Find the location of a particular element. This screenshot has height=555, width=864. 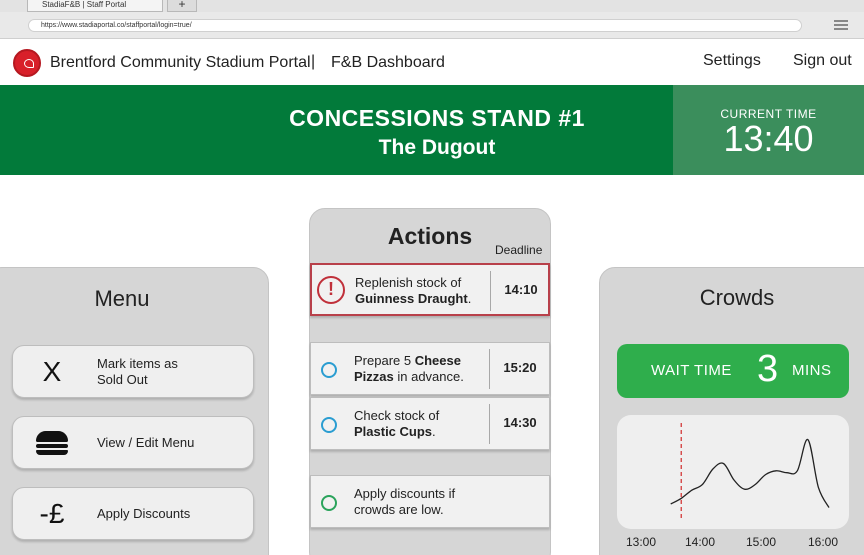

view-edit-menu-button: View / Edit Menu is located at coordinates (133, 442).